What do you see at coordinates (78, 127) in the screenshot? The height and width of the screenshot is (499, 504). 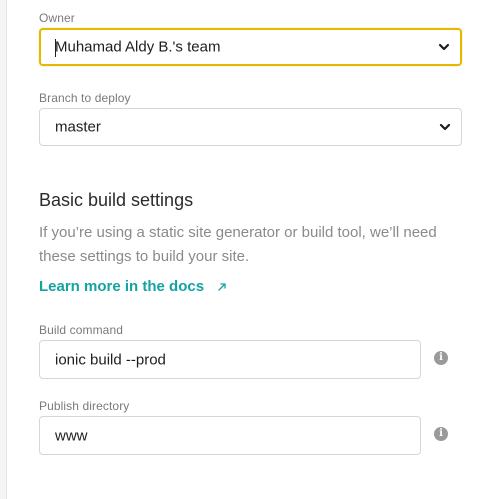 I see `branch-select-value: master` at bounding box center [78, 127].